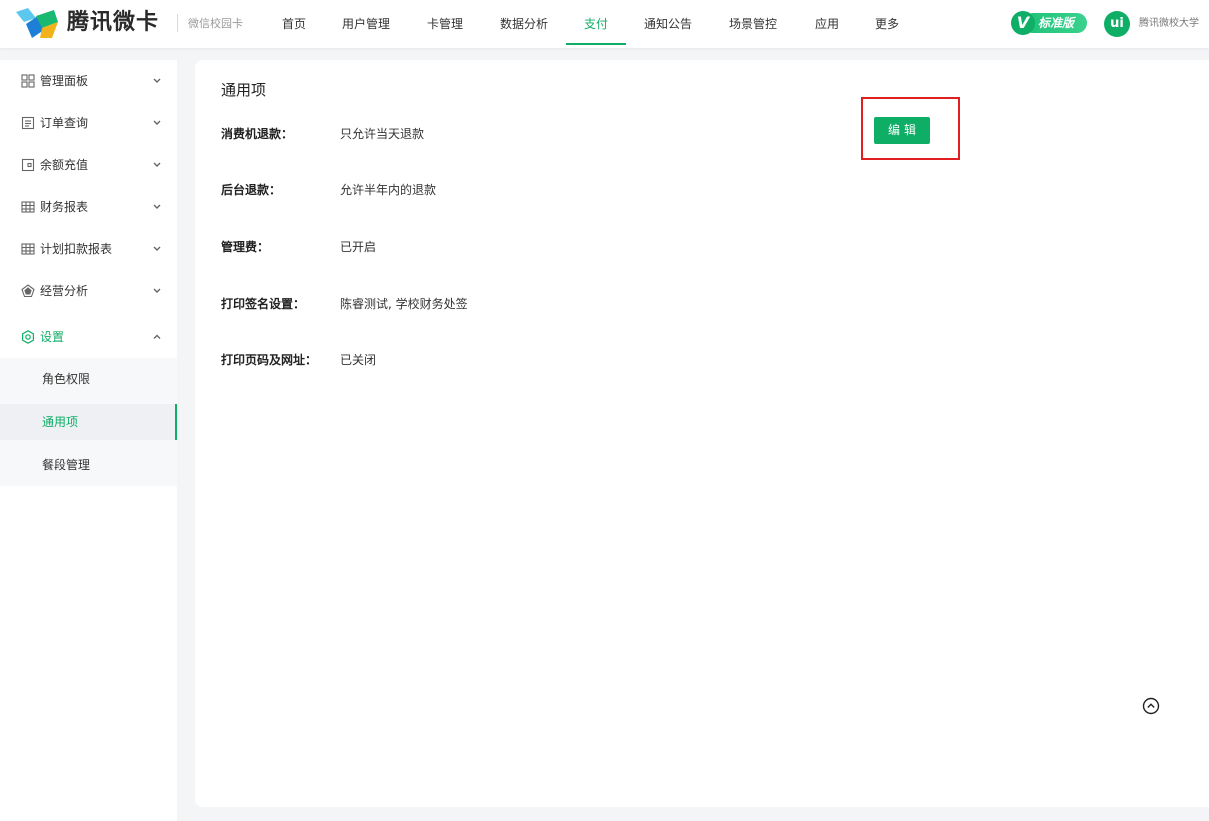  What do you see at coordinates (28, 291) in the screenshot?
I see `analysis-icon` at bounding box center [28, 291].